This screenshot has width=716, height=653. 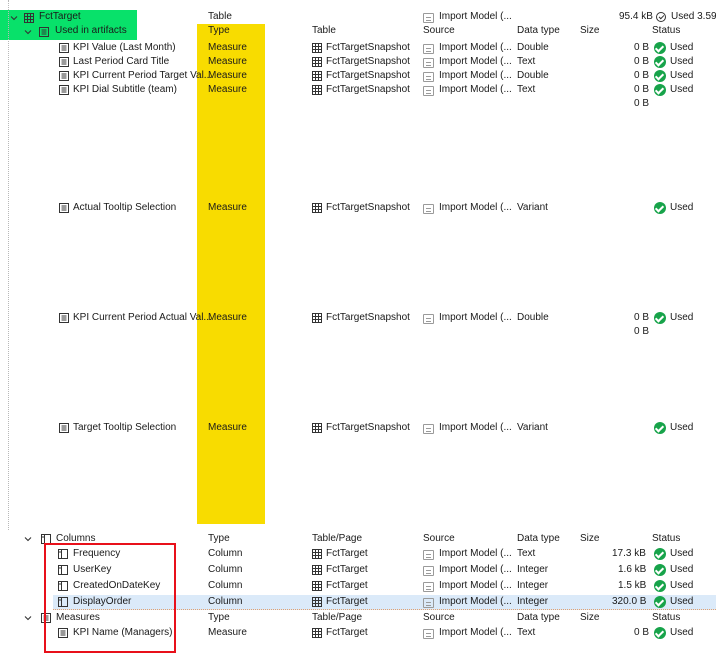 I want to click on column-datatype: Text, so click(x=526, y=553).